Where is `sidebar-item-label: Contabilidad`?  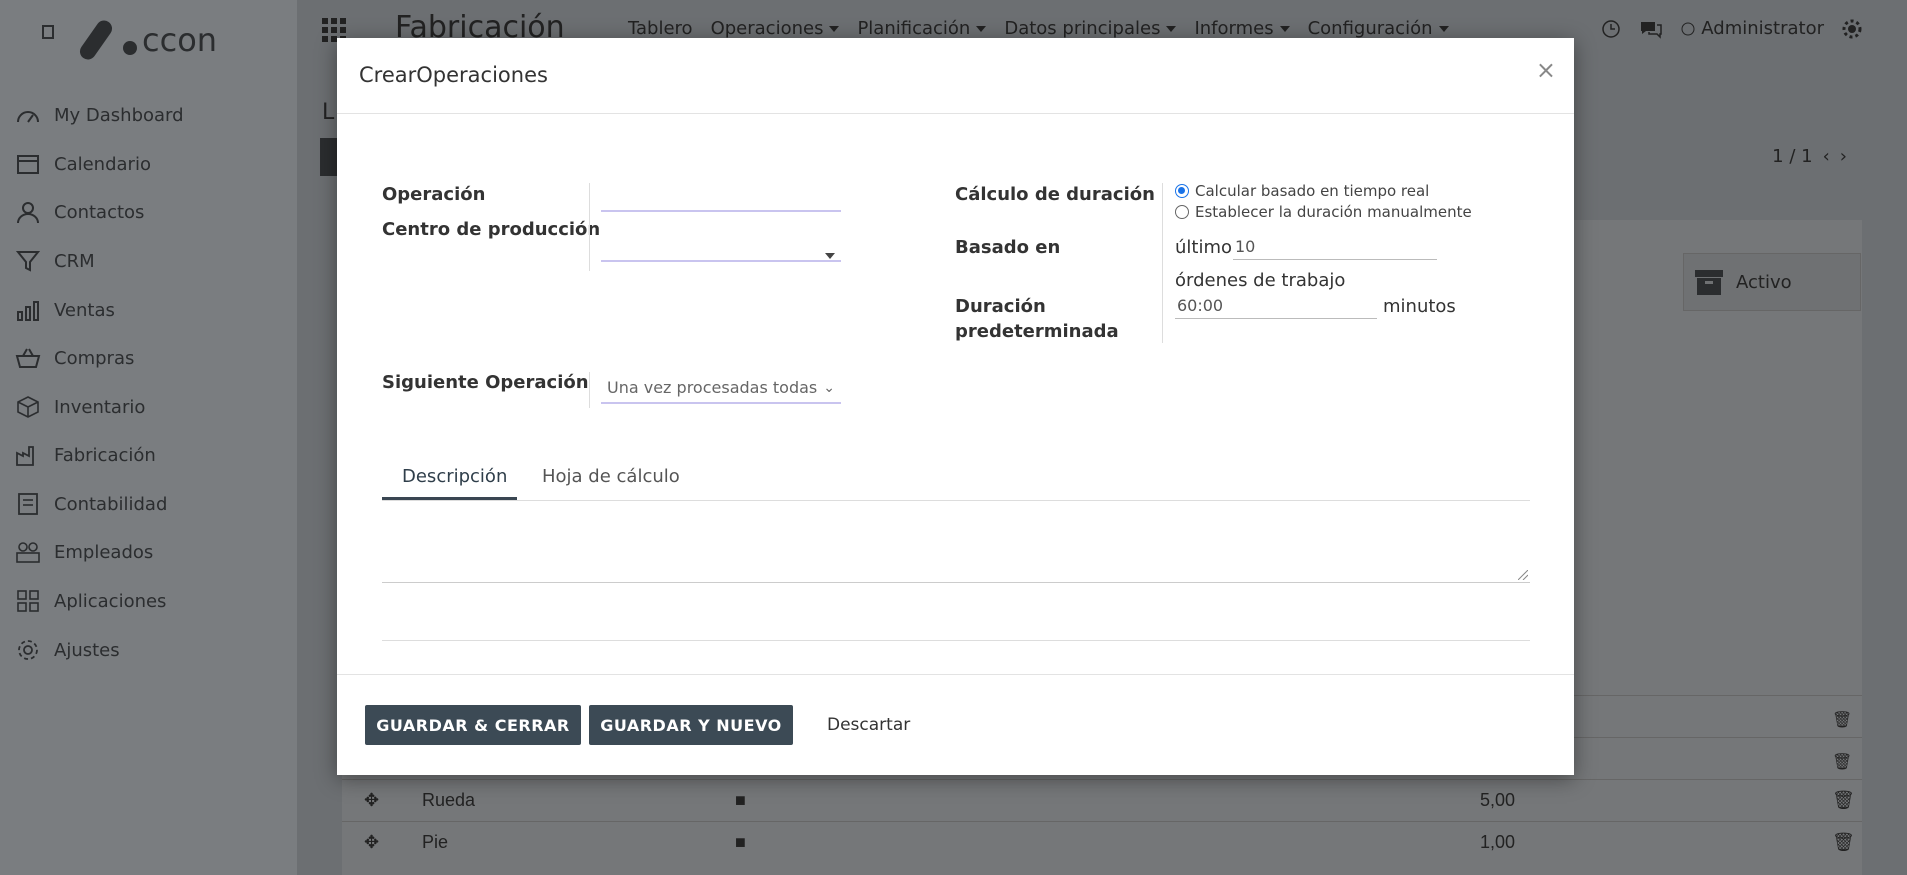 sidebar-item-label: Contabilidad is located at coordinates (111, 504).